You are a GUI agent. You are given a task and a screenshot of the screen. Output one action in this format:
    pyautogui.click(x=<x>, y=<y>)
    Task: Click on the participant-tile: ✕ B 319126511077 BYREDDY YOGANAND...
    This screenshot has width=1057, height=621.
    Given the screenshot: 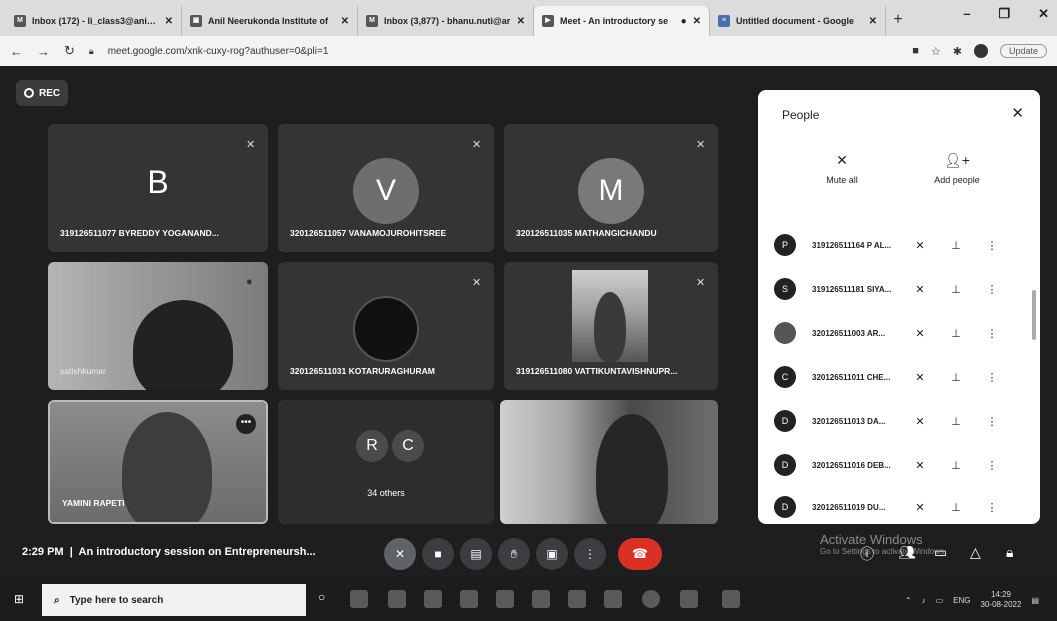 What is the action you would take?
    pyautogui.click(x=158, y=188)
    